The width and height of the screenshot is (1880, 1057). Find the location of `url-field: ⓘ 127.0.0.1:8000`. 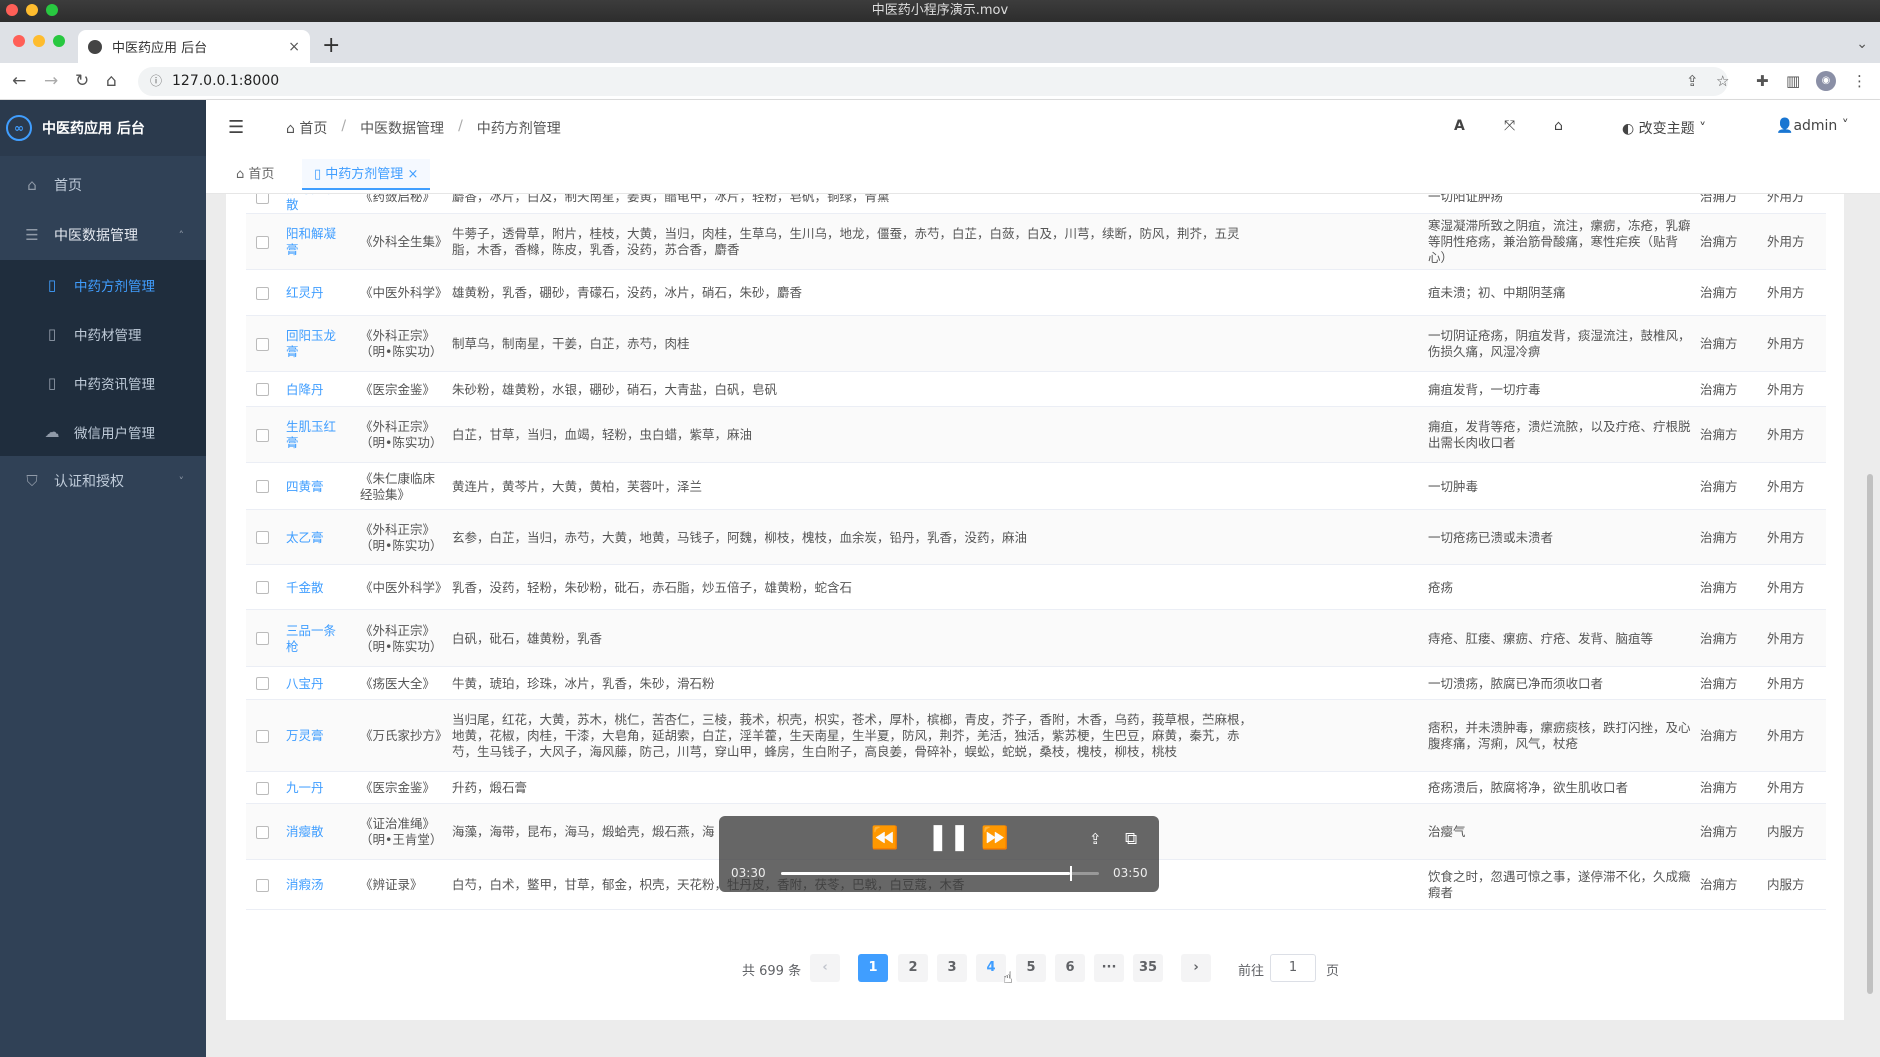

url-field: ⓘ 127.0.0.1:8000 is located at coordinates (933, 81).